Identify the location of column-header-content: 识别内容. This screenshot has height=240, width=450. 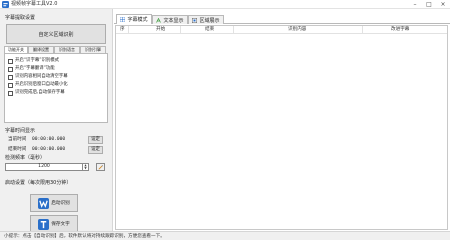
(297, 30).